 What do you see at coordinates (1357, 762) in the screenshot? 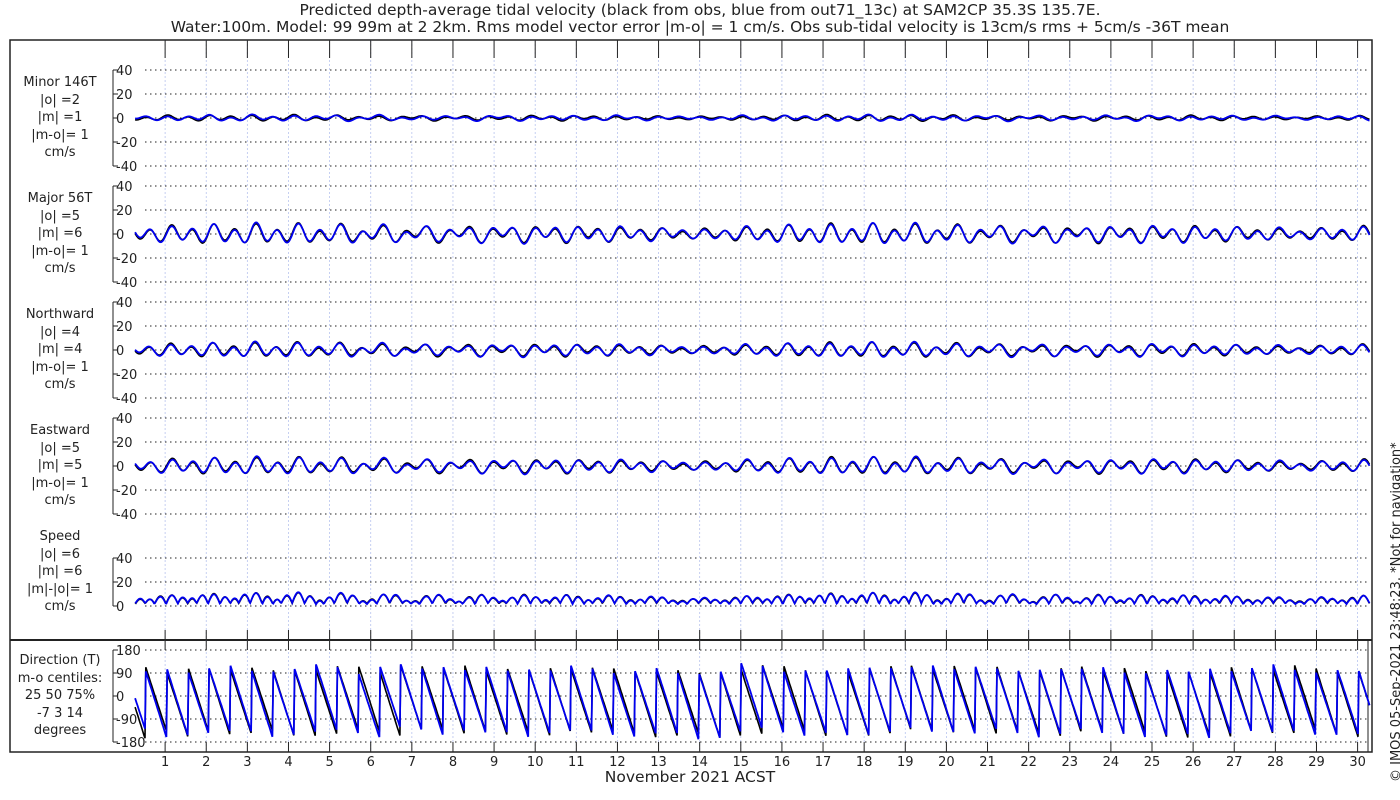
I see `x-tick-label: 30` at bounding box center [1357, 762].